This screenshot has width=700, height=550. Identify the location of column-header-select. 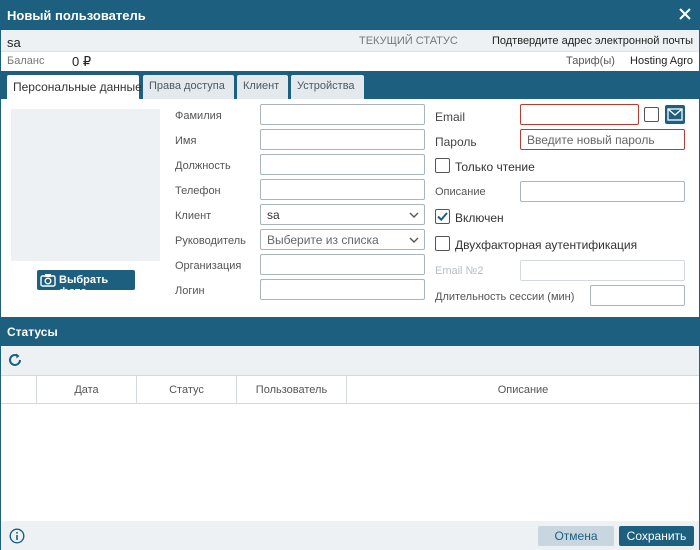
(19, 390).